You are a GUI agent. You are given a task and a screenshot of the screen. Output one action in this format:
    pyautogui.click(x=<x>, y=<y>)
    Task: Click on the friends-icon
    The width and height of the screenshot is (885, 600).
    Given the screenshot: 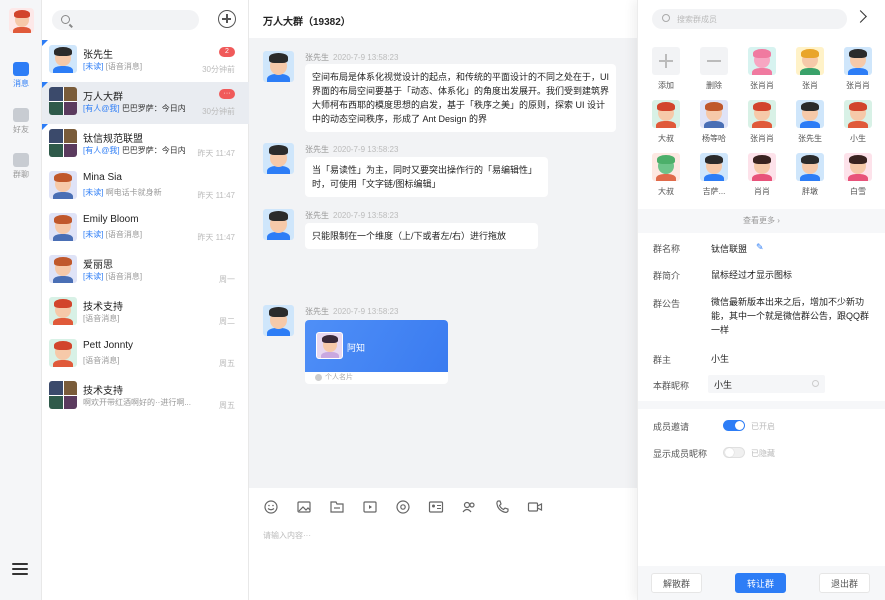 What is the action you would take?
    pyautogui.click(x=21, y=115)
    